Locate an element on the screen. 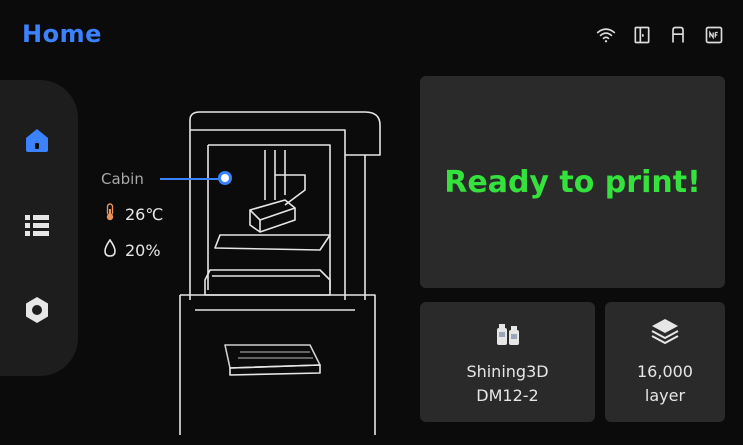  wifi-icon is located at coordinates (606, 35).